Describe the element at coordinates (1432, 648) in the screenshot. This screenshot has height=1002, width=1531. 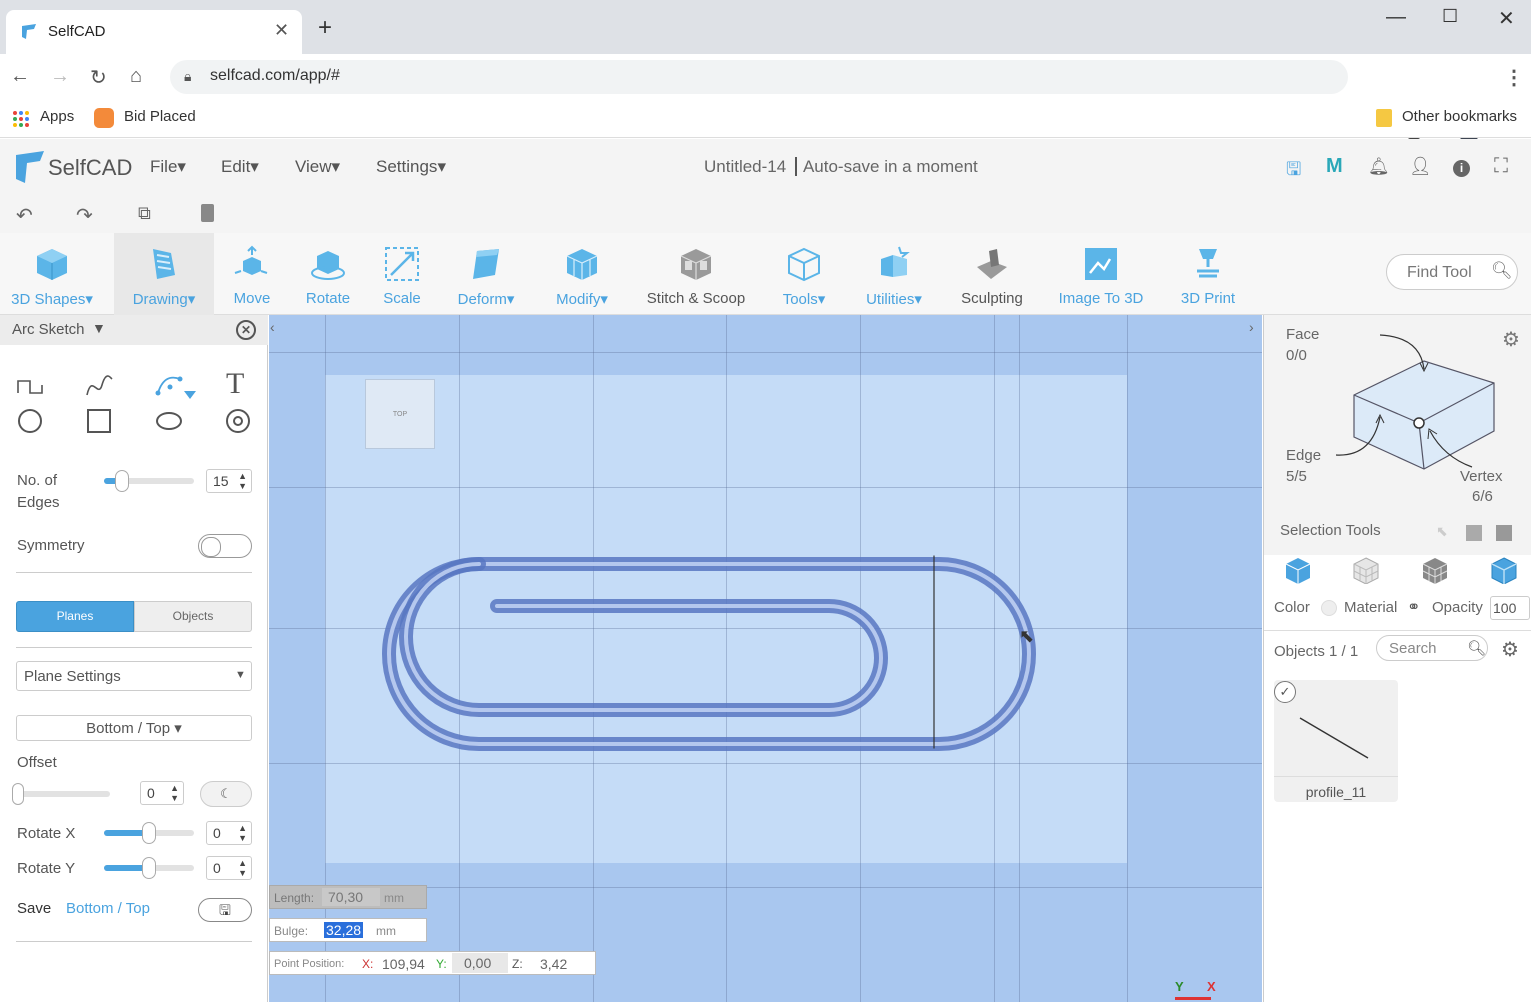
I see `objects-search-input: Search 🔍︎` at that location.